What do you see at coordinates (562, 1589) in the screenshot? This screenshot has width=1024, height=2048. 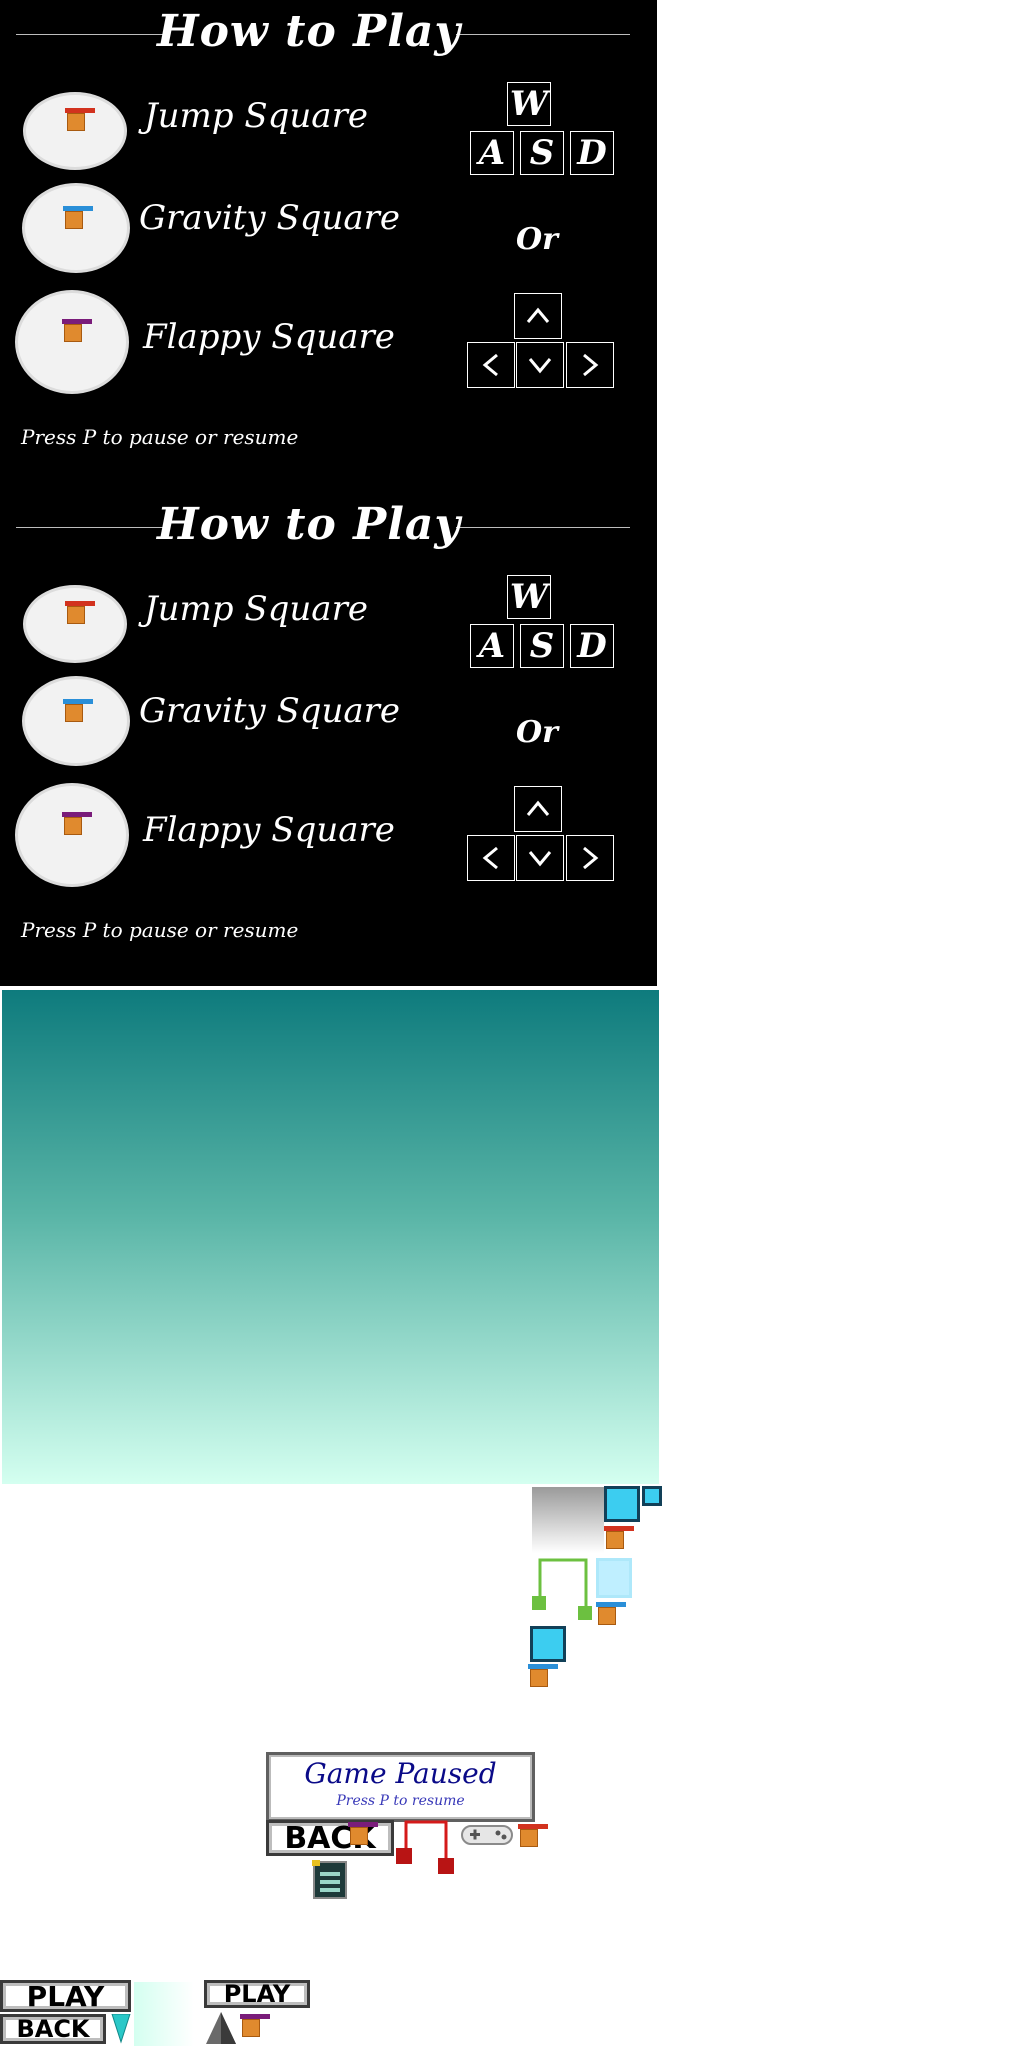 I see `green-bracket-icon` at bounding box center [562, 1589].